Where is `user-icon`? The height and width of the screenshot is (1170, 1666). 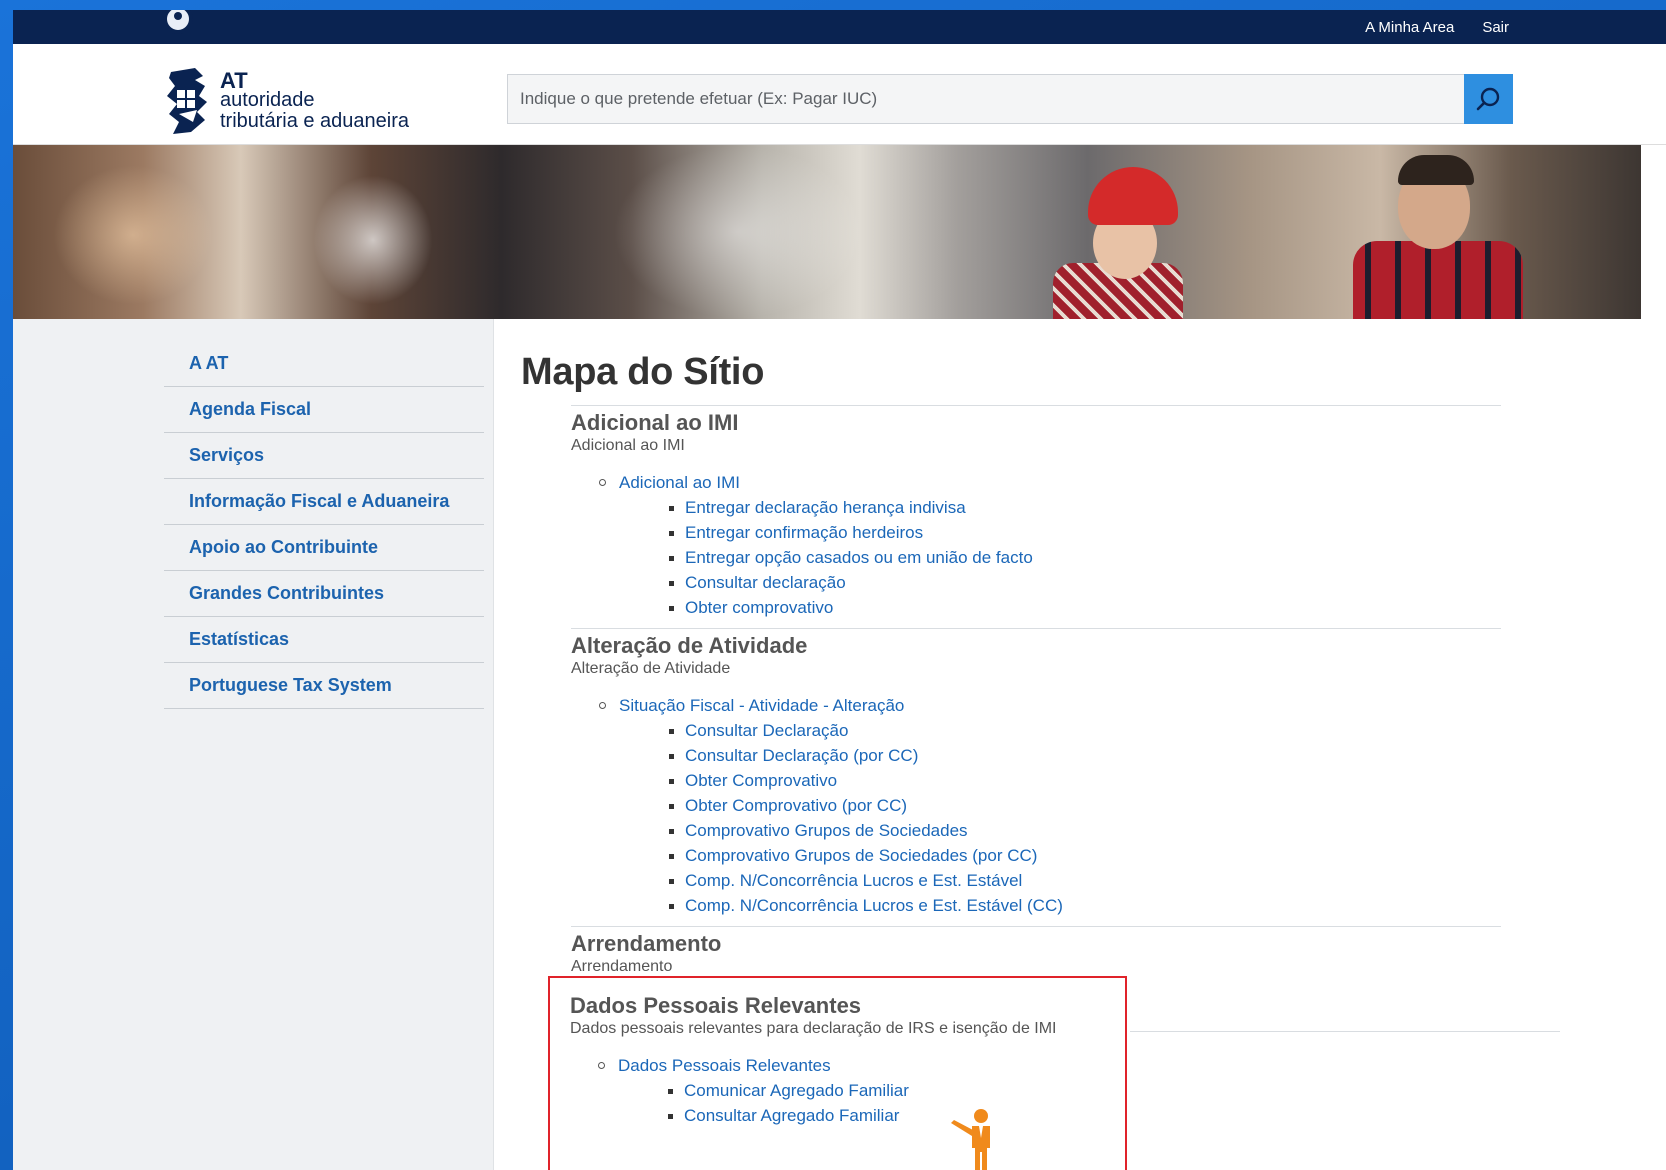 user-icon is located at coordinates (178, 22).